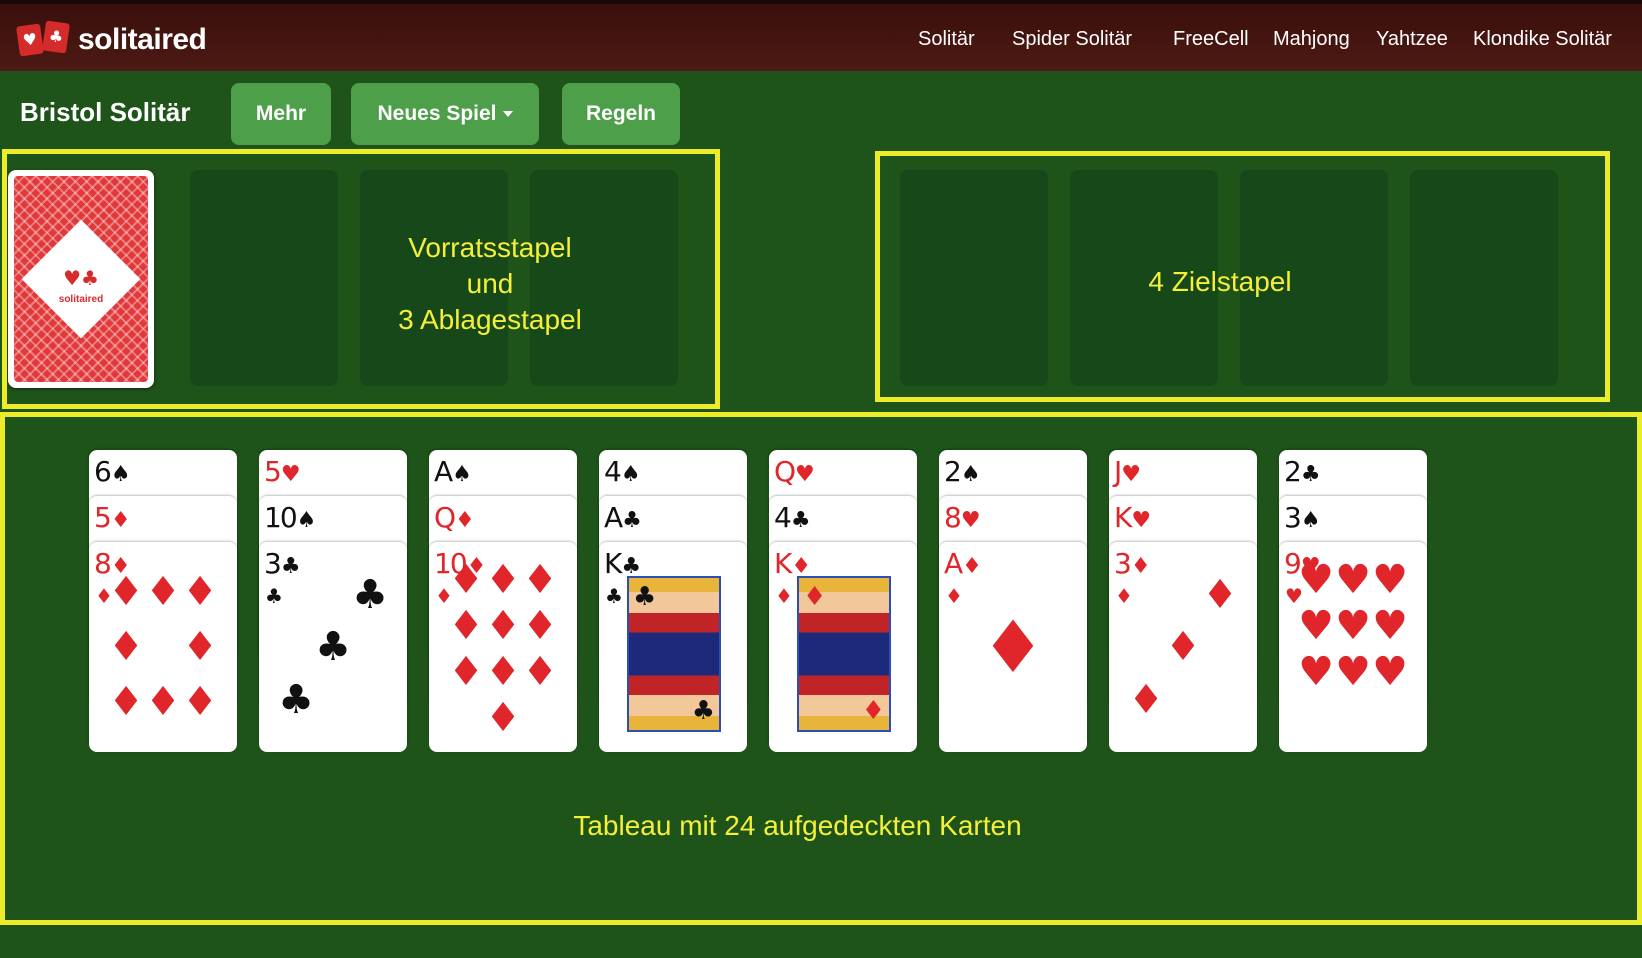 The image size is (1642, 958). What do you see at coordinates (1311, 39) in the screenshot?
I see `nav-link-mahjong: Mahjong` at bounding box center [1311, 39].